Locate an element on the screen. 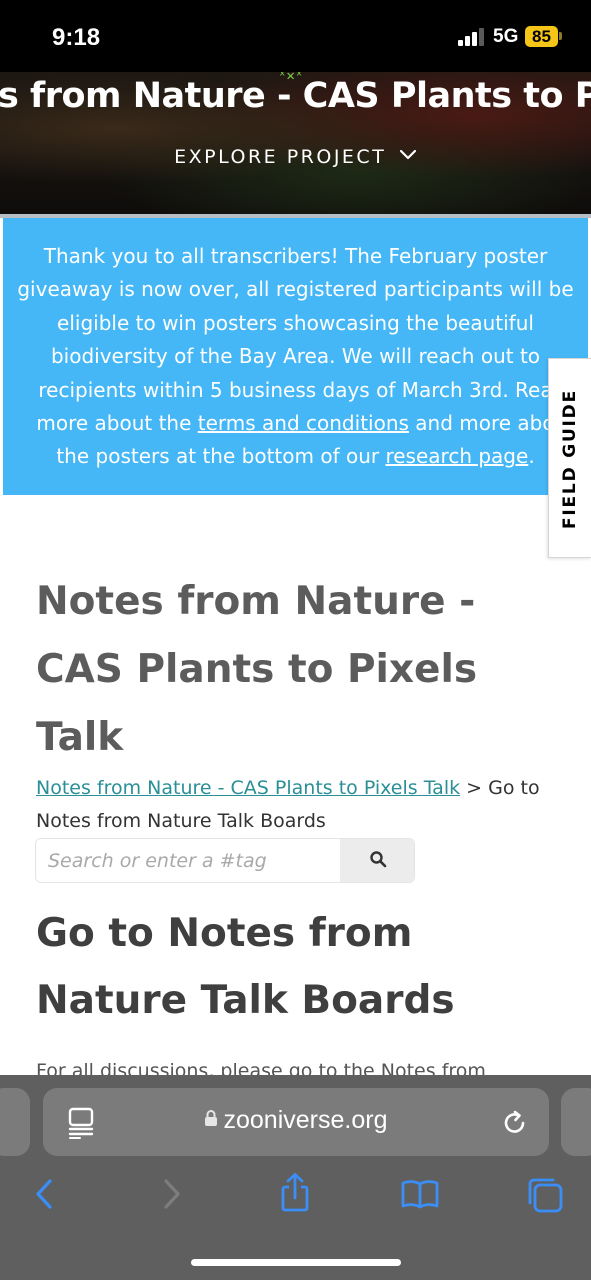 Image resolution: width=591 pixels, height=1280 pixels. board-title: Go to Notes from Nature Talk Boards is located at coordinates (245, 967).